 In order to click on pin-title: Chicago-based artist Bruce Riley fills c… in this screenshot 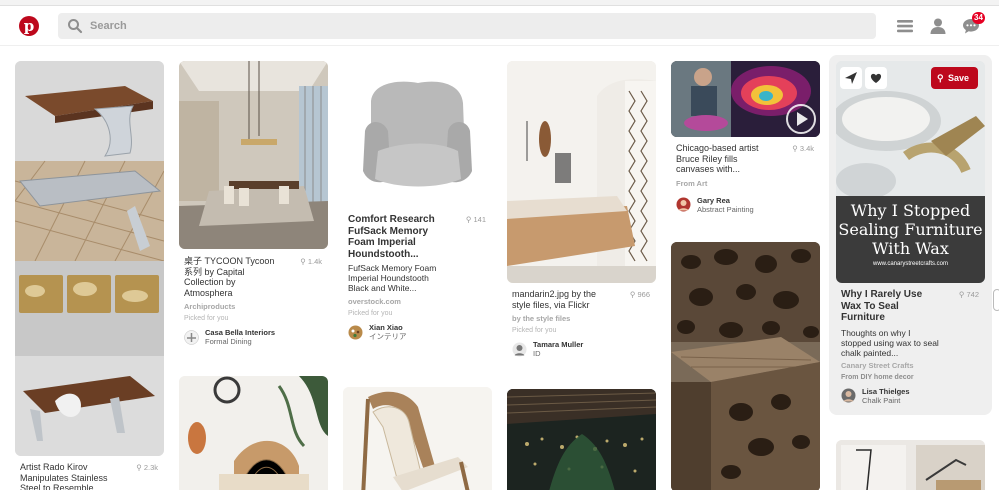, I will do `click(726, 159)`.